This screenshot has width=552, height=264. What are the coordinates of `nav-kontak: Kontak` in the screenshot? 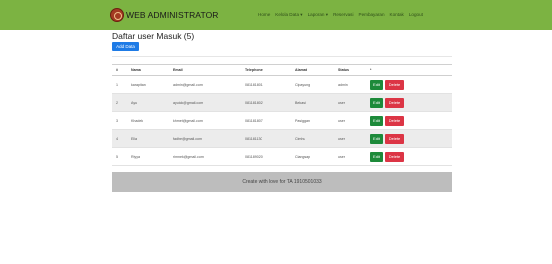 It's located at (397, 15).